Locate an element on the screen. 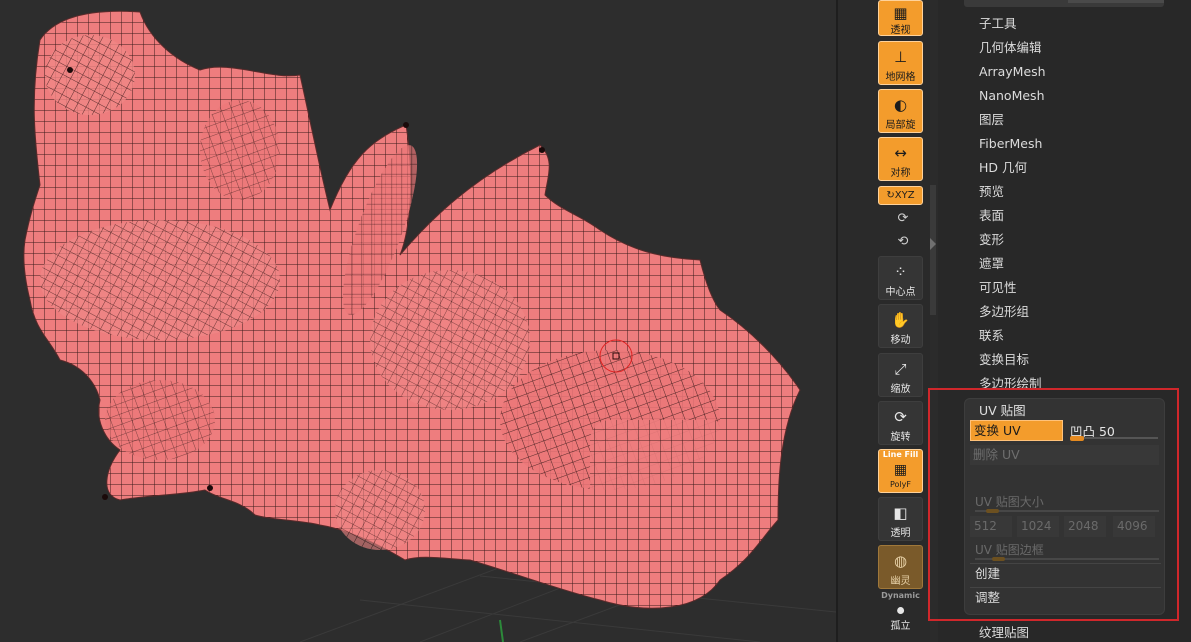 This screenshot has width=1191, height=642. center-button: ⁘ 中心点 is located at coordinates (900, 278).